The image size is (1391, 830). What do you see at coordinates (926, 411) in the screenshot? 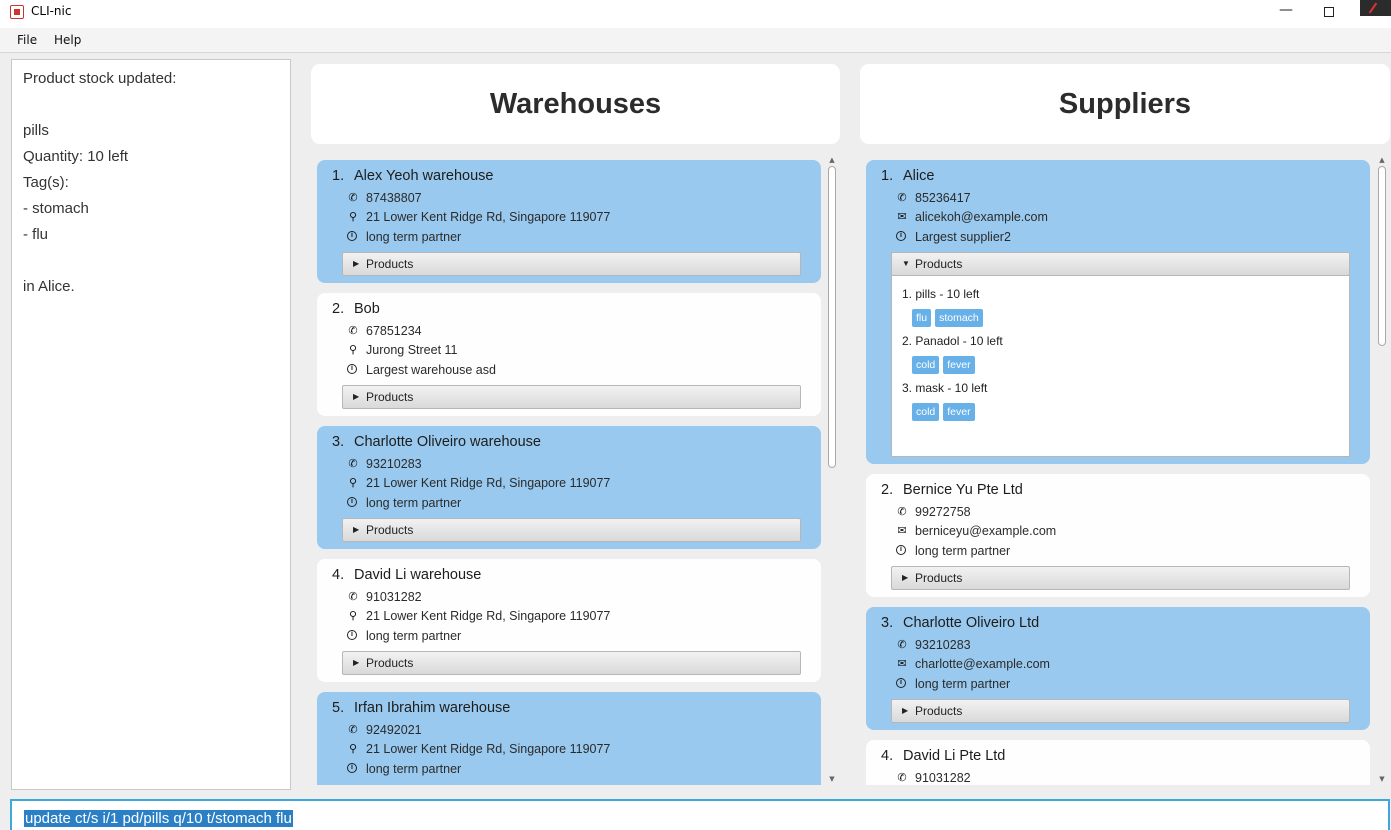
I see `tag: cold` at bounding box center [926, 411].